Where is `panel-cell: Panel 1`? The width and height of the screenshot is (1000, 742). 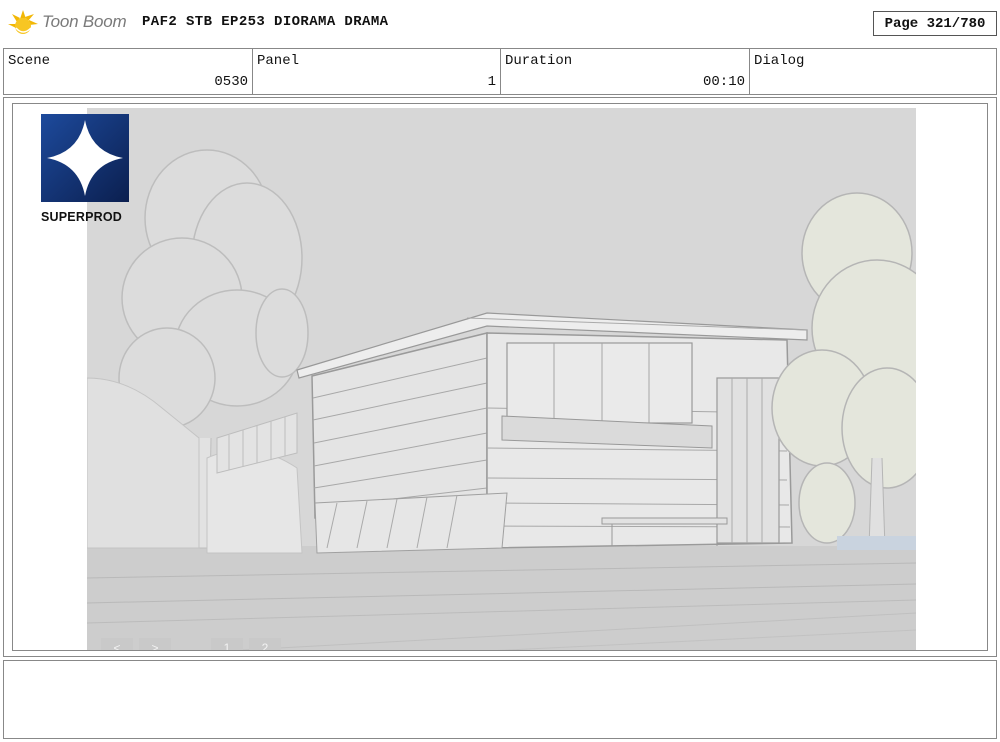
panel-cell: Panel 1 is located at coordinates (377, 71).